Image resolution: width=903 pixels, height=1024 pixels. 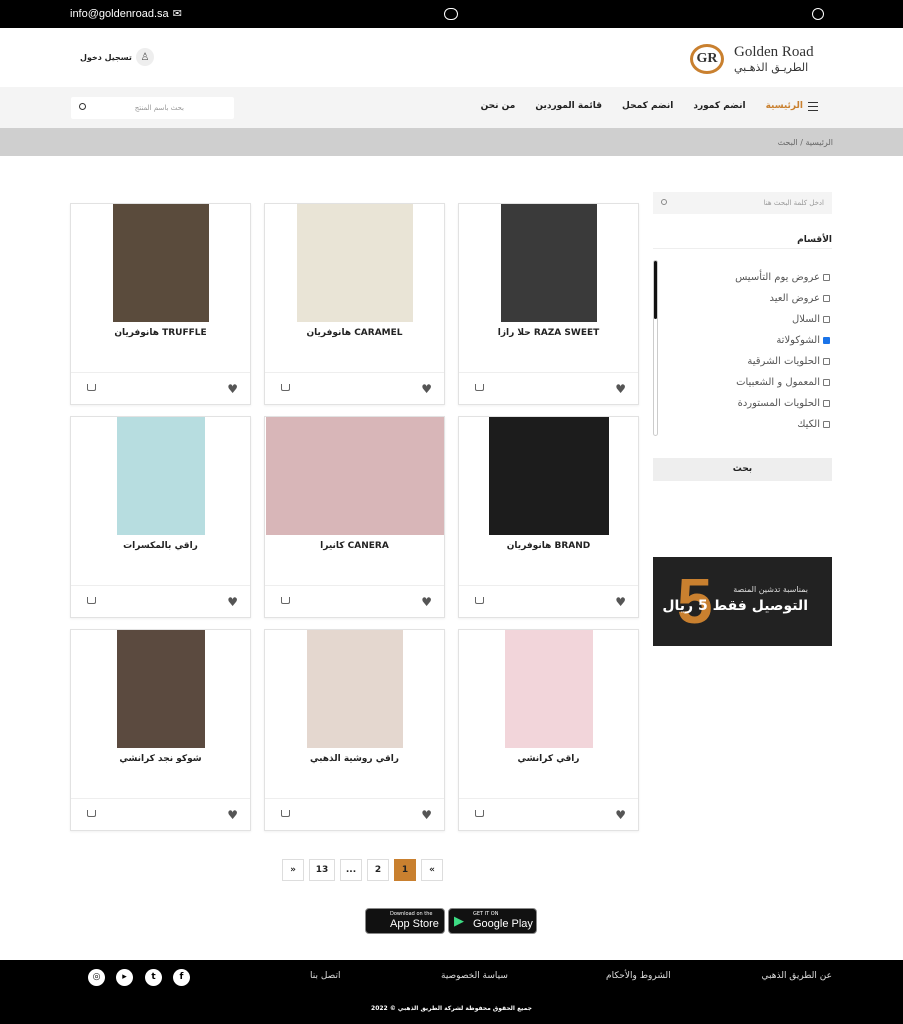 I want to click on hamburger-menu-icon, so click(x=813, y=106).